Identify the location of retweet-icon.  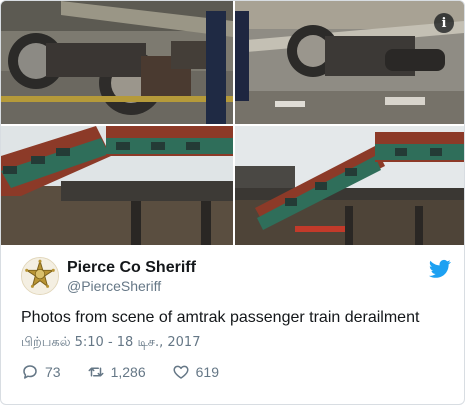
(96, 372).